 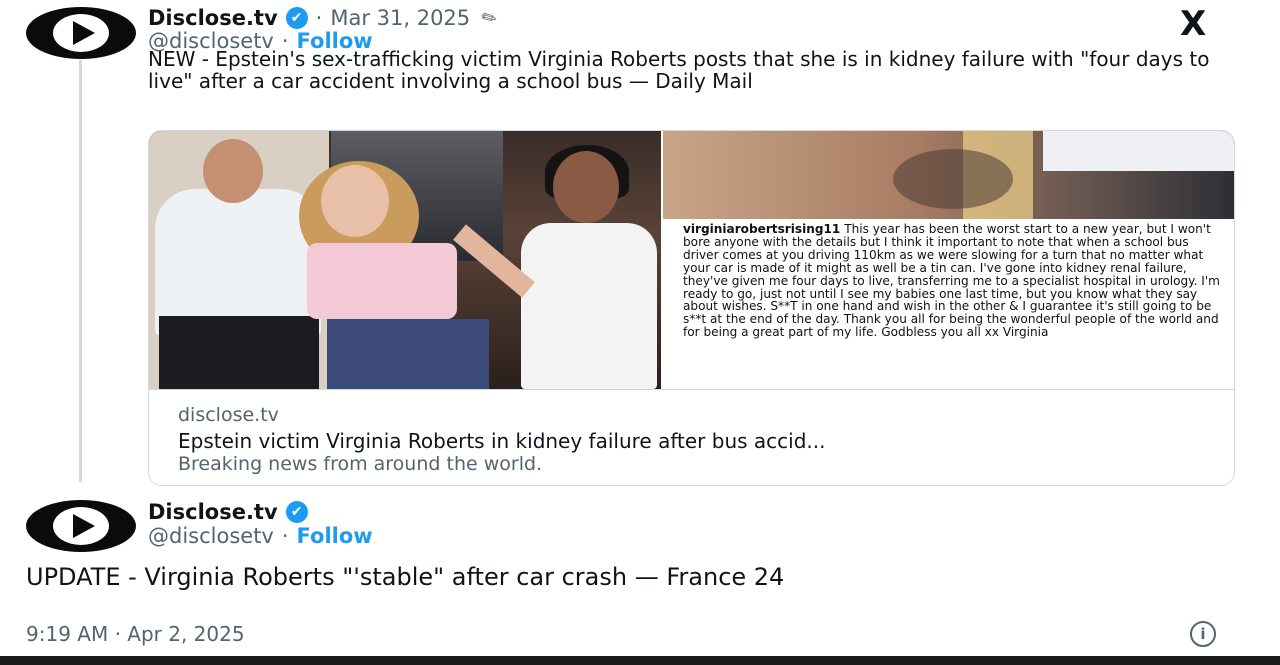 What do you see at coordinates (211, 536) in the screenshot?
I see `handle: @disclosetv` at bounding box center [211, 536].